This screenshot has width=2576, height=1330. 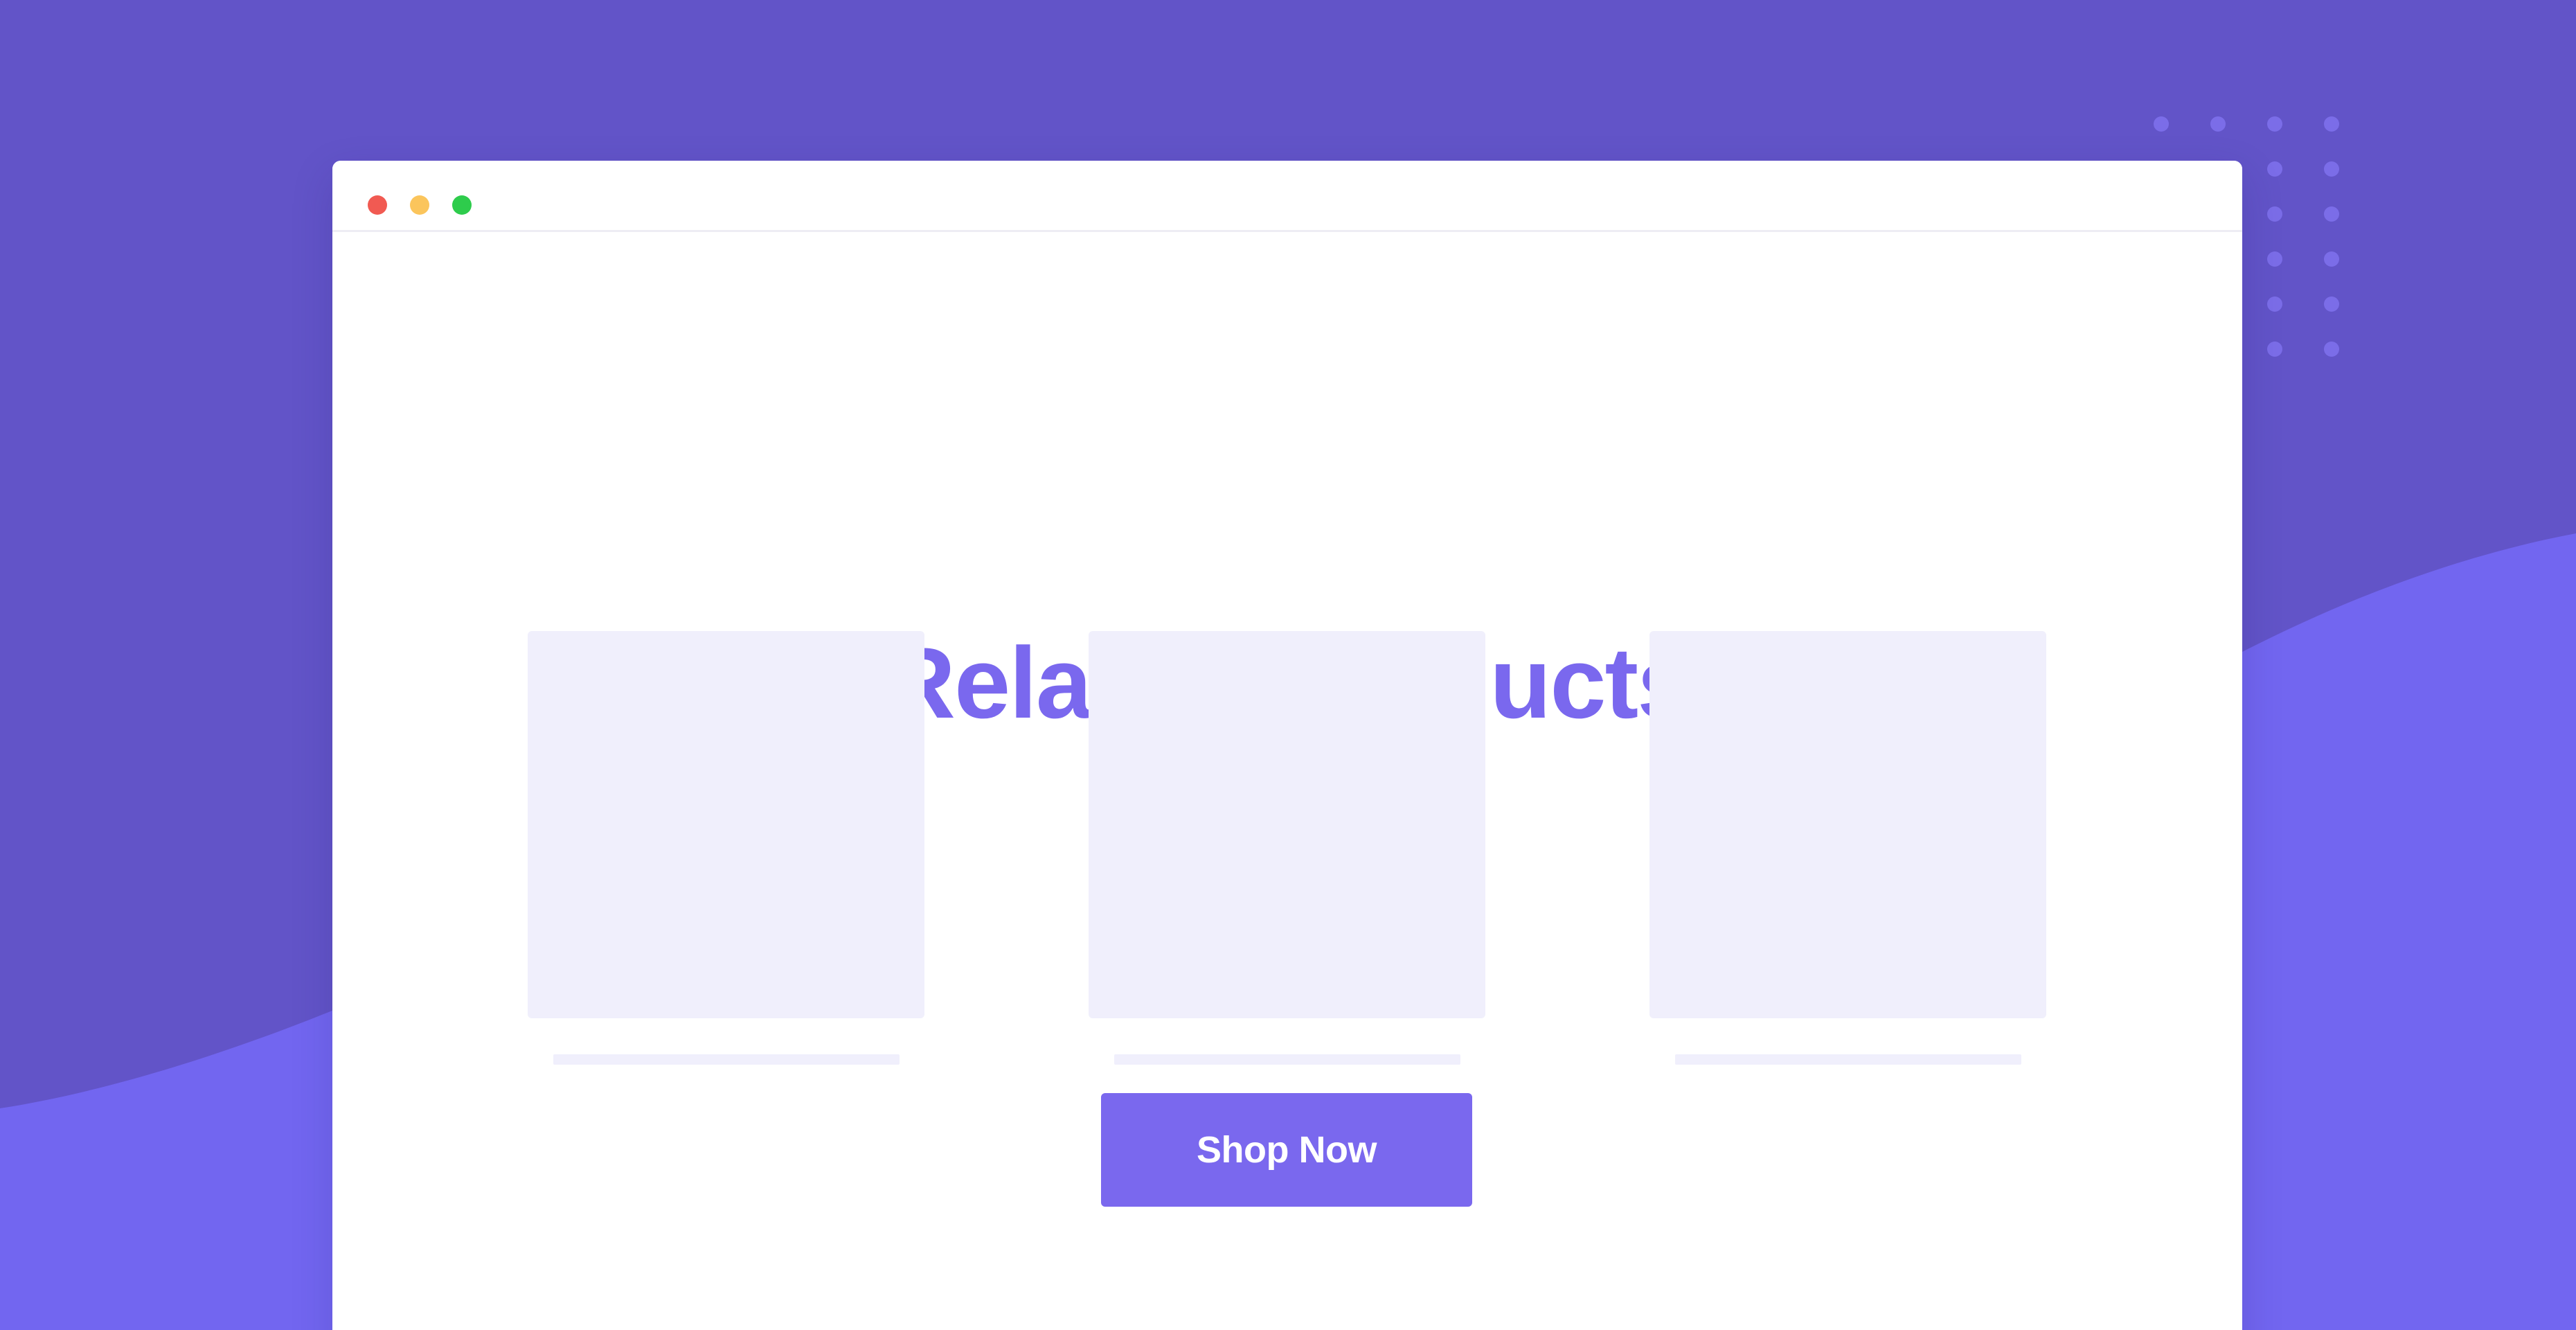 I want to click on minimize-button, so click(x=419, y=205).